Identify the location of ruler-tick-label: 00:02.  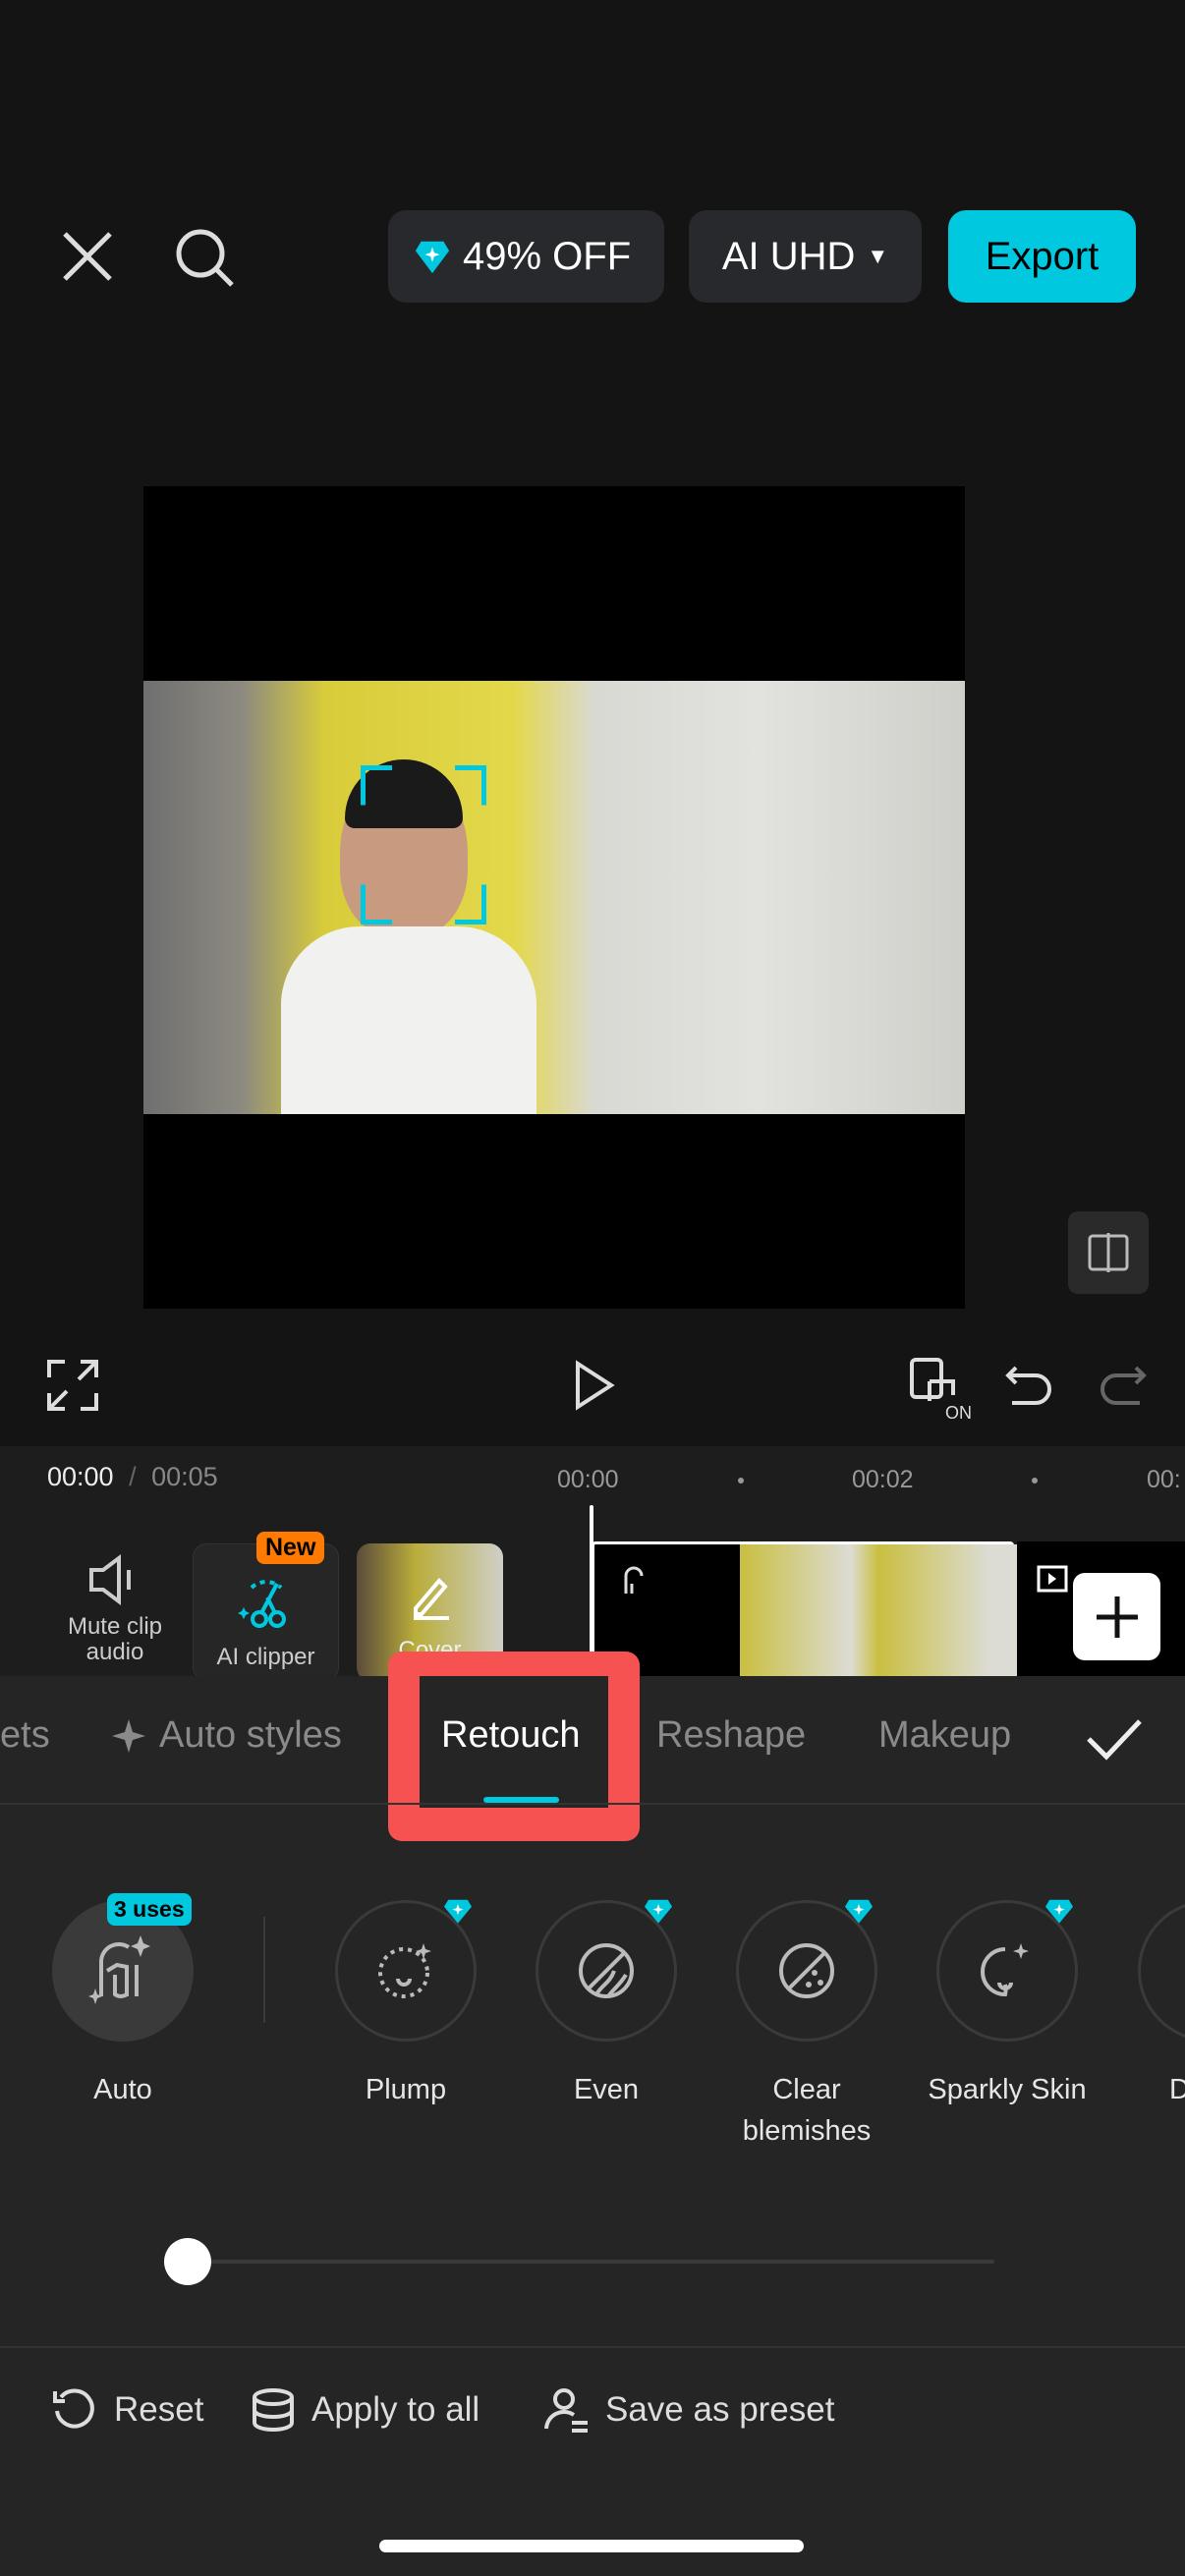
(883, 1479).